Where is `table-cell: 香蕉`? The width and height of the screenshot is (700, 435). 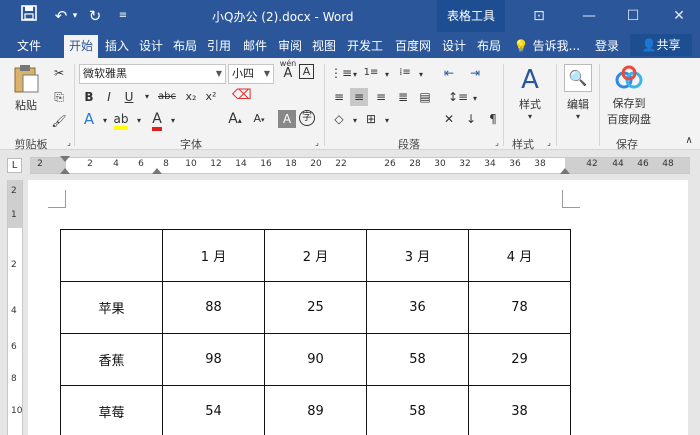
table-cell: 香蕉 is located at coordinates (111, 359).